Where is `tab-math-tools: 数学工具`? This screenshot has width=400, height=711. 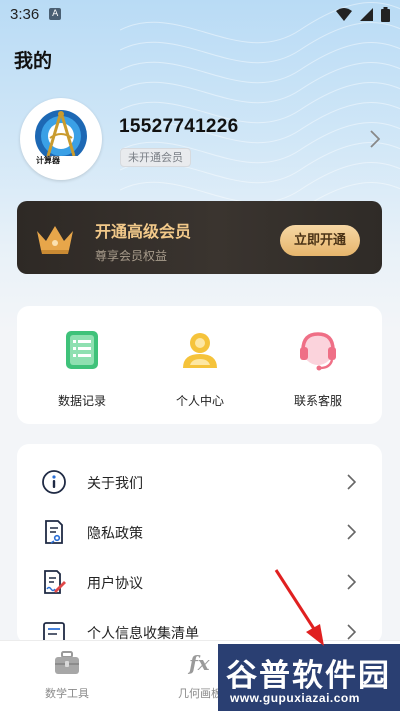
tab-math-tools: 数学工具 is located at coordinates (67, 675).